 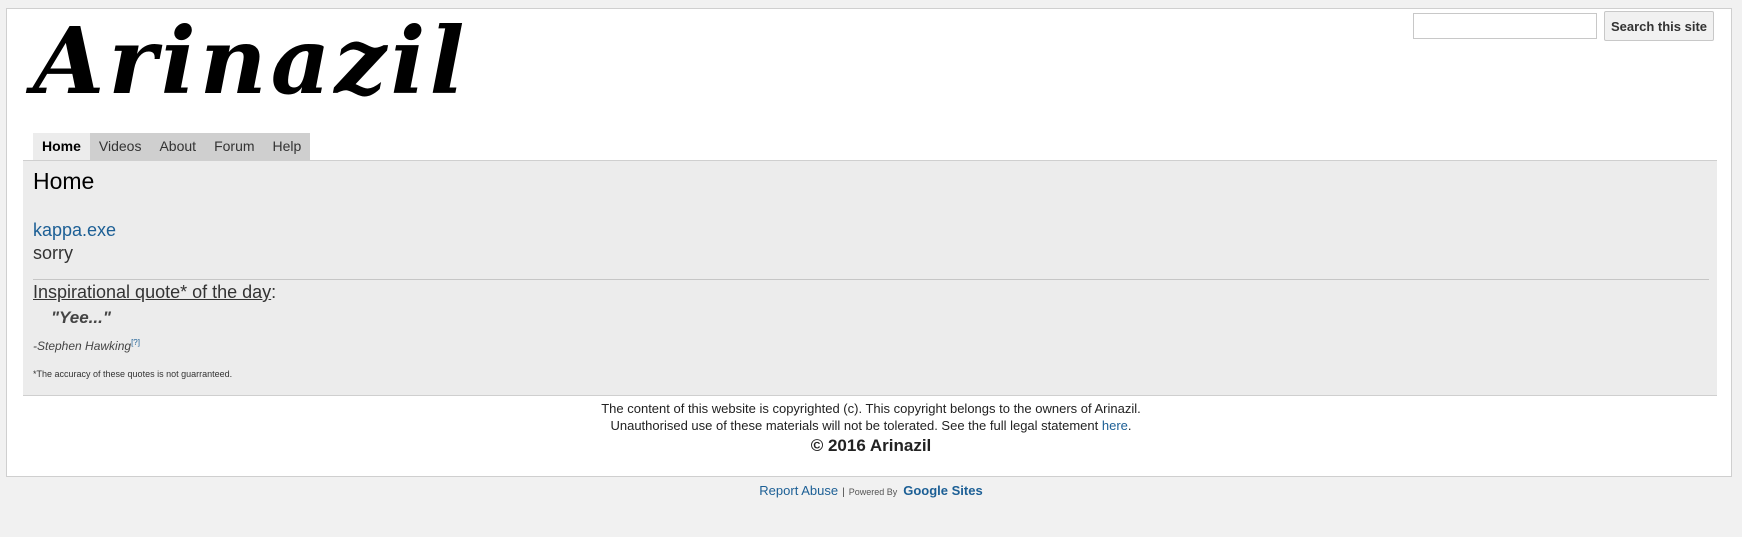 I want to click on quote-heading-colon: :, so click(x=274, y=292).